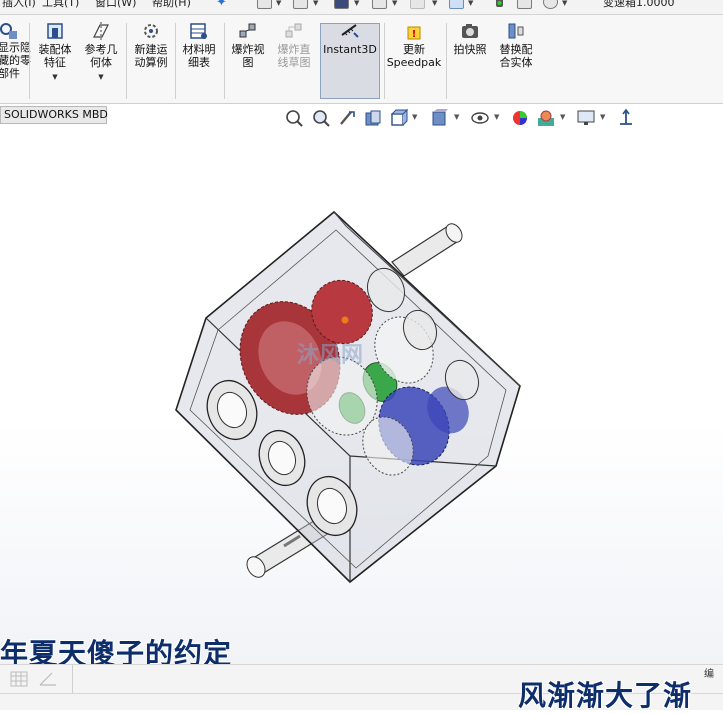 The image size is (723, 714). Describe the element at coordinates (19, 679) in the screenshot. I see `grid-icon` at that location.